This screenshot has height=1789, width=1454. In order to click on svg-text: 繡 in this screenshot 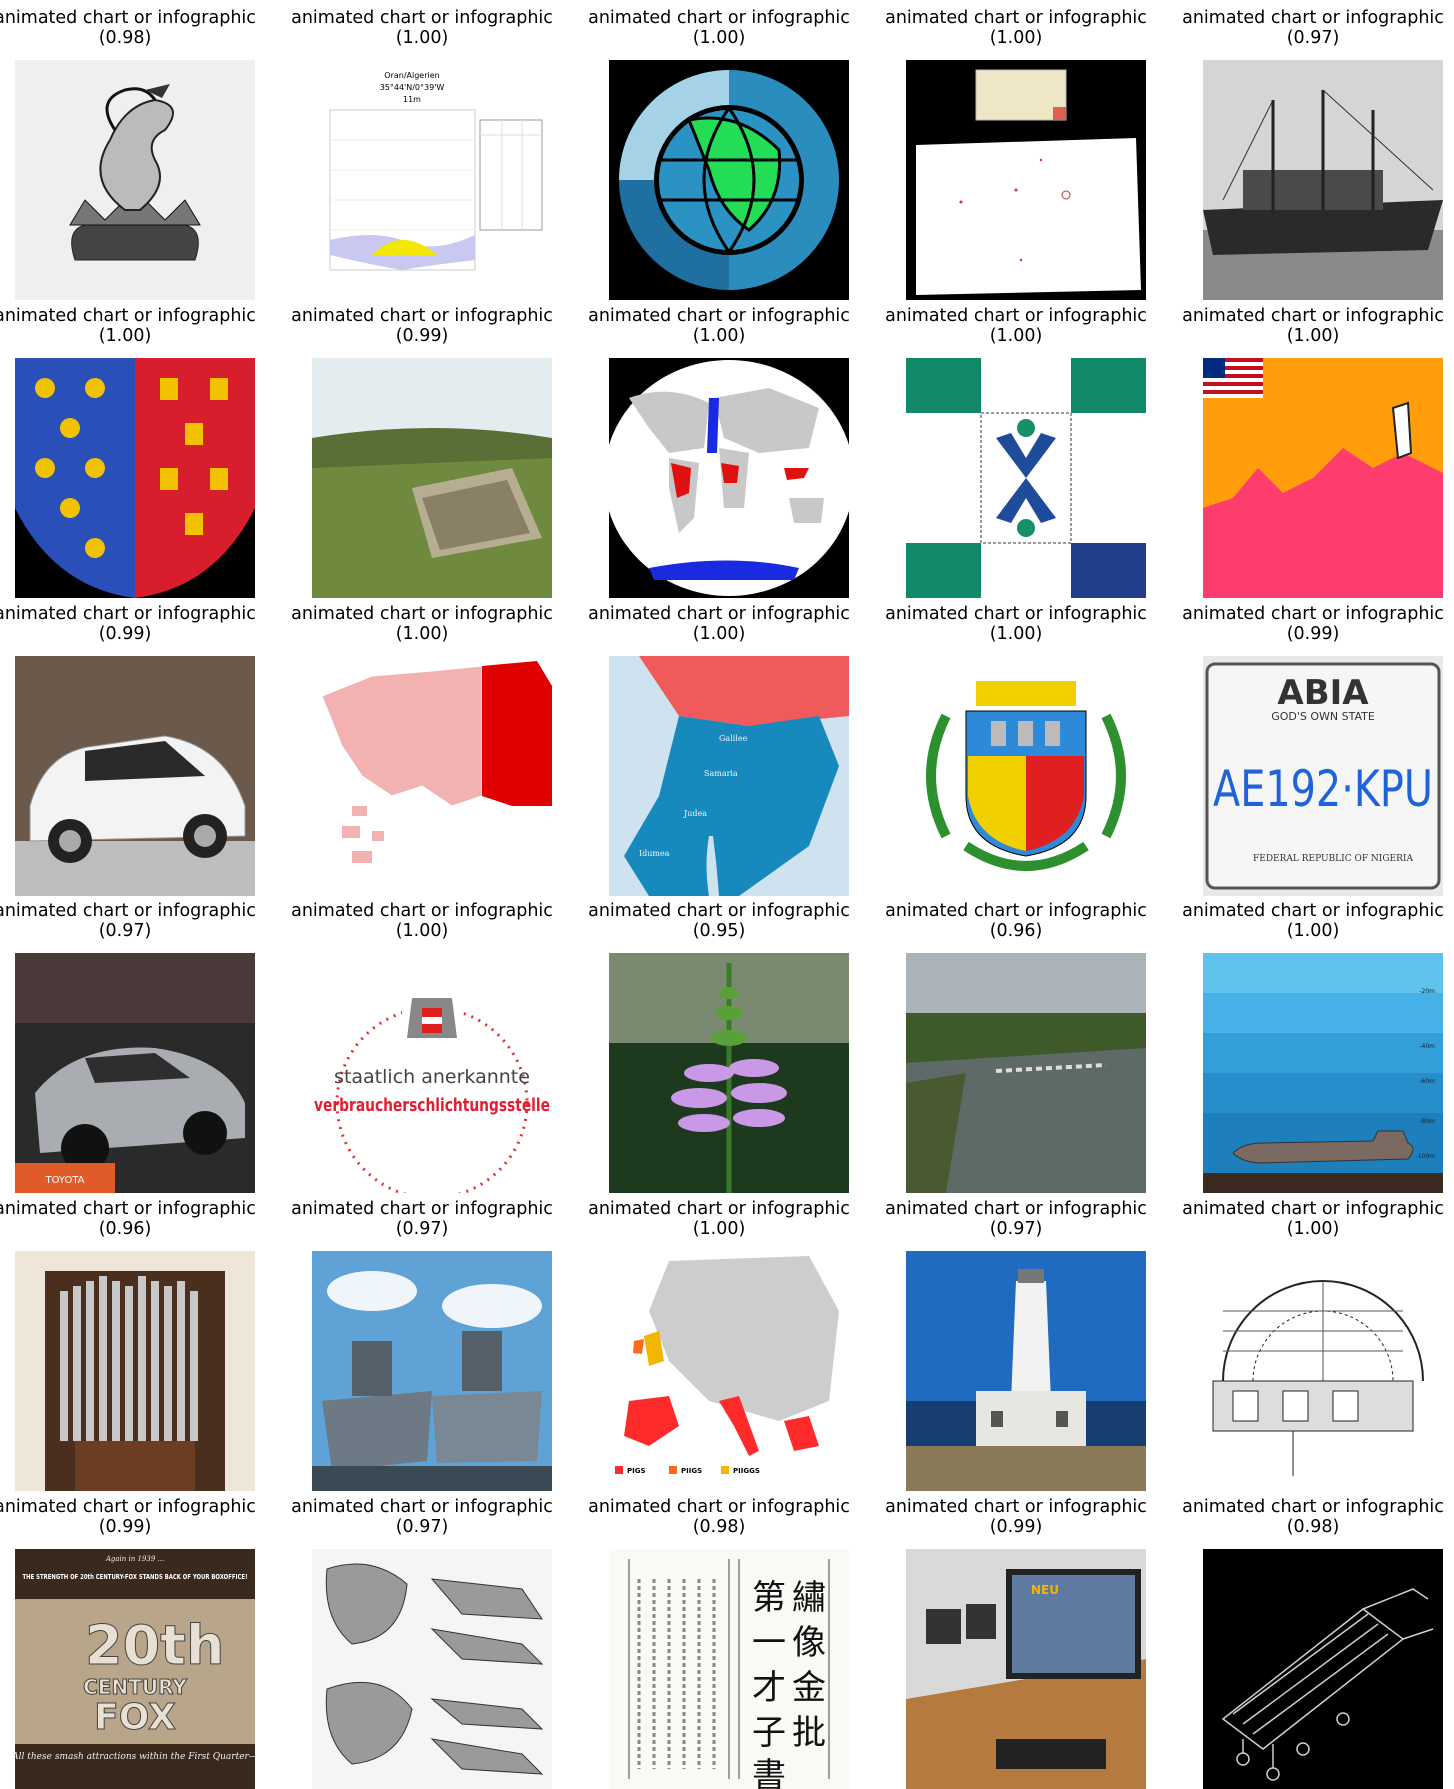, I will do `click(809, 1598)`.